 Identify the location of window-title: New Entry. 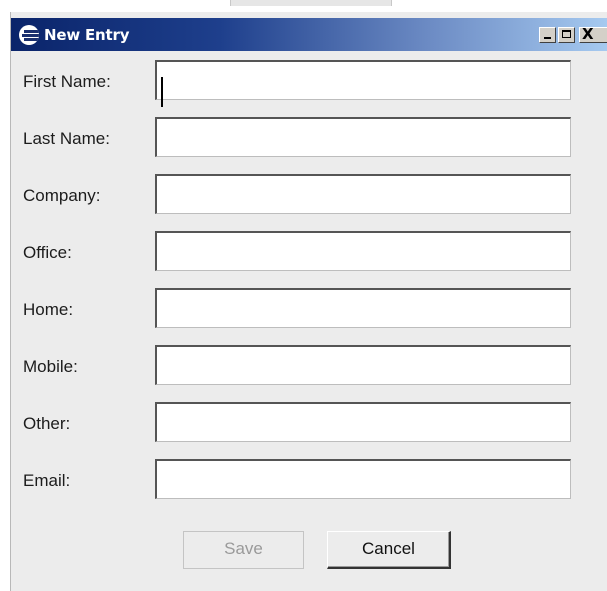
(87, 35).